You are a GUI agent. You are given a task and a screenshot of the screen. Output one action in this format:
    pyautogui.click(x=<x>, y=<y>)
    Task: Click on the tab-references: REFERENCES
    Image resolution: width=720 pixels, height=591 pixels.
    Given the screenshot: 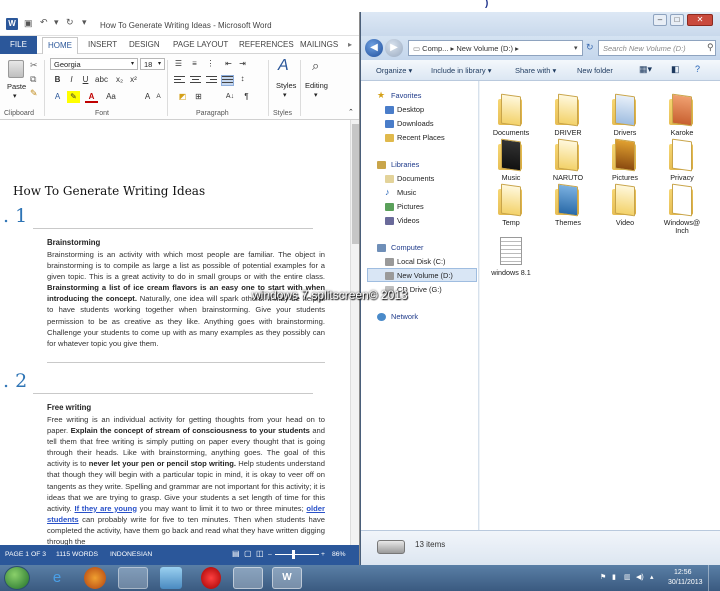 What is the action you would take?
    pyautogui.click(x=266, y=44)
    